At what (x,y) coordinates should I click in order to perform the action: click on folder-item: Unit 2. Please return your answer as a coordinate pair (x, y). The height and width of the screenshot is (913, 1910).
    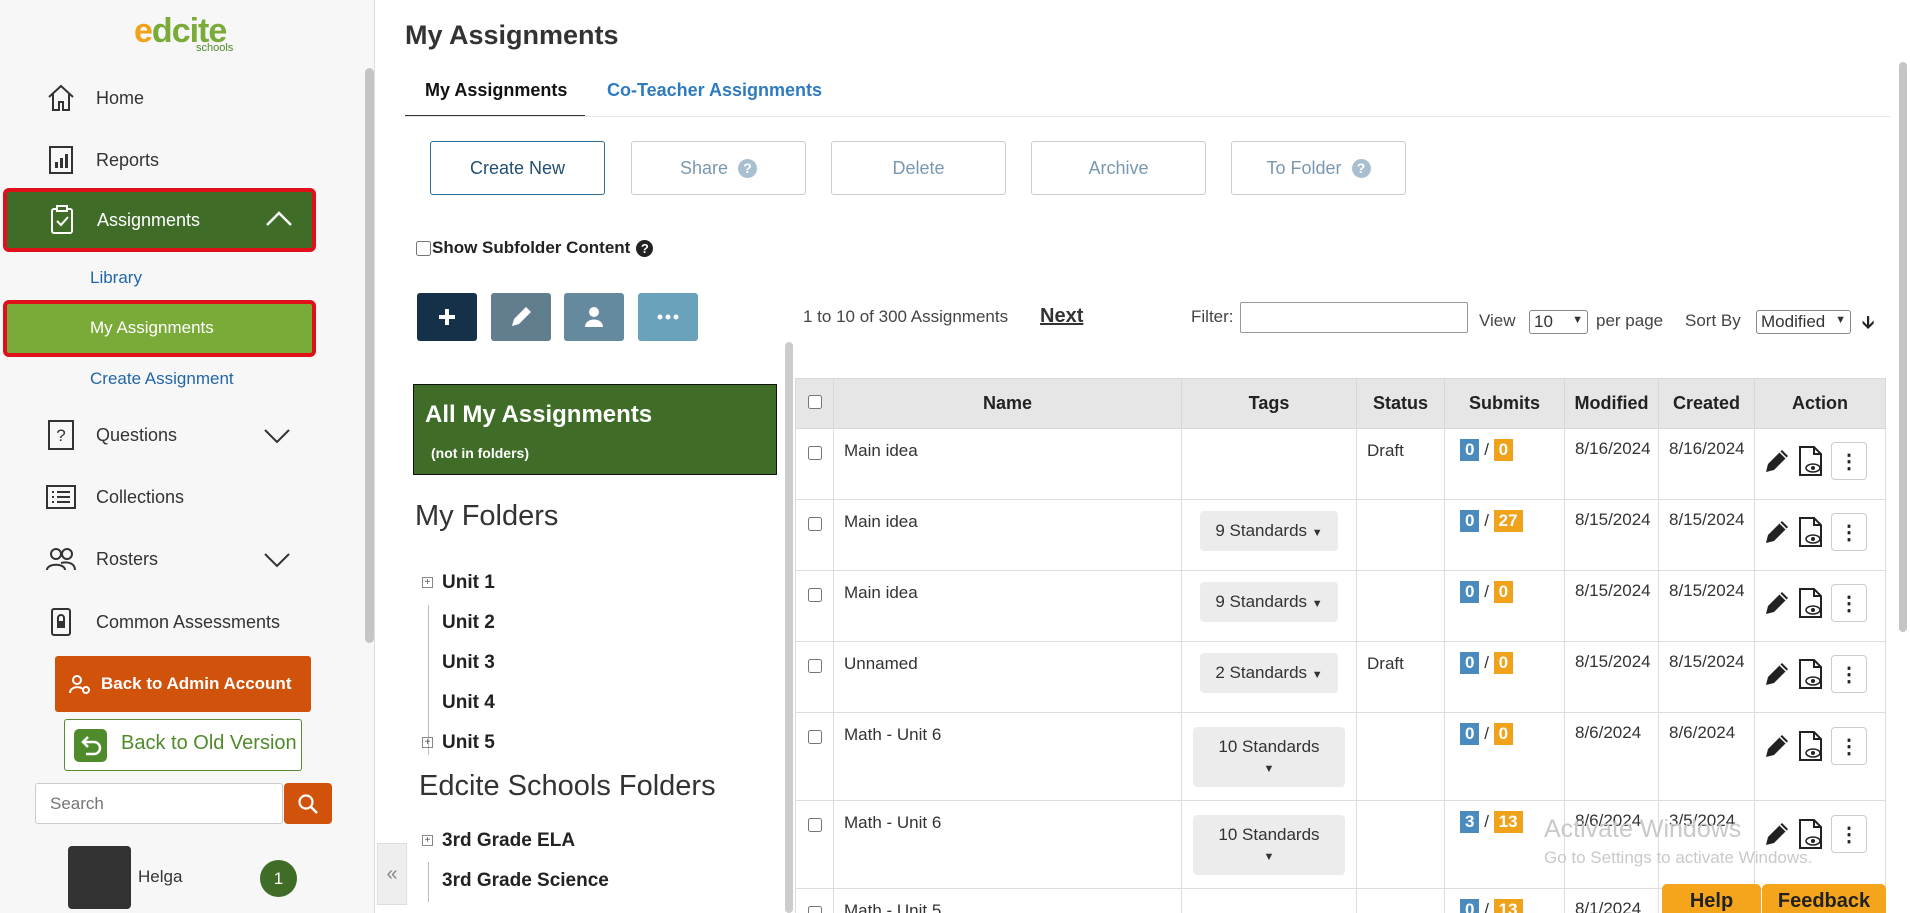
    Looking at the image, I should click on (468, 623).